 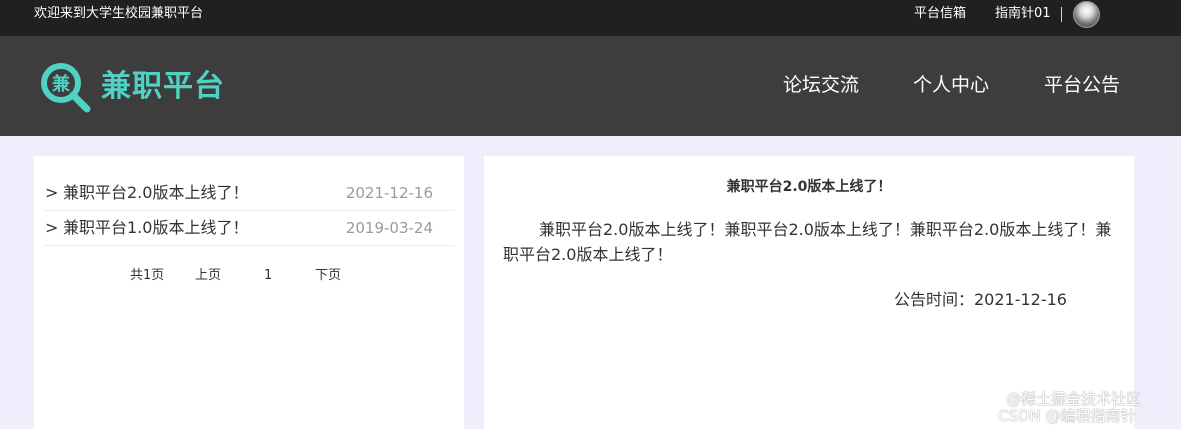 I want to click on pagination-prev-button: 上页, so click(x=208, y=276).